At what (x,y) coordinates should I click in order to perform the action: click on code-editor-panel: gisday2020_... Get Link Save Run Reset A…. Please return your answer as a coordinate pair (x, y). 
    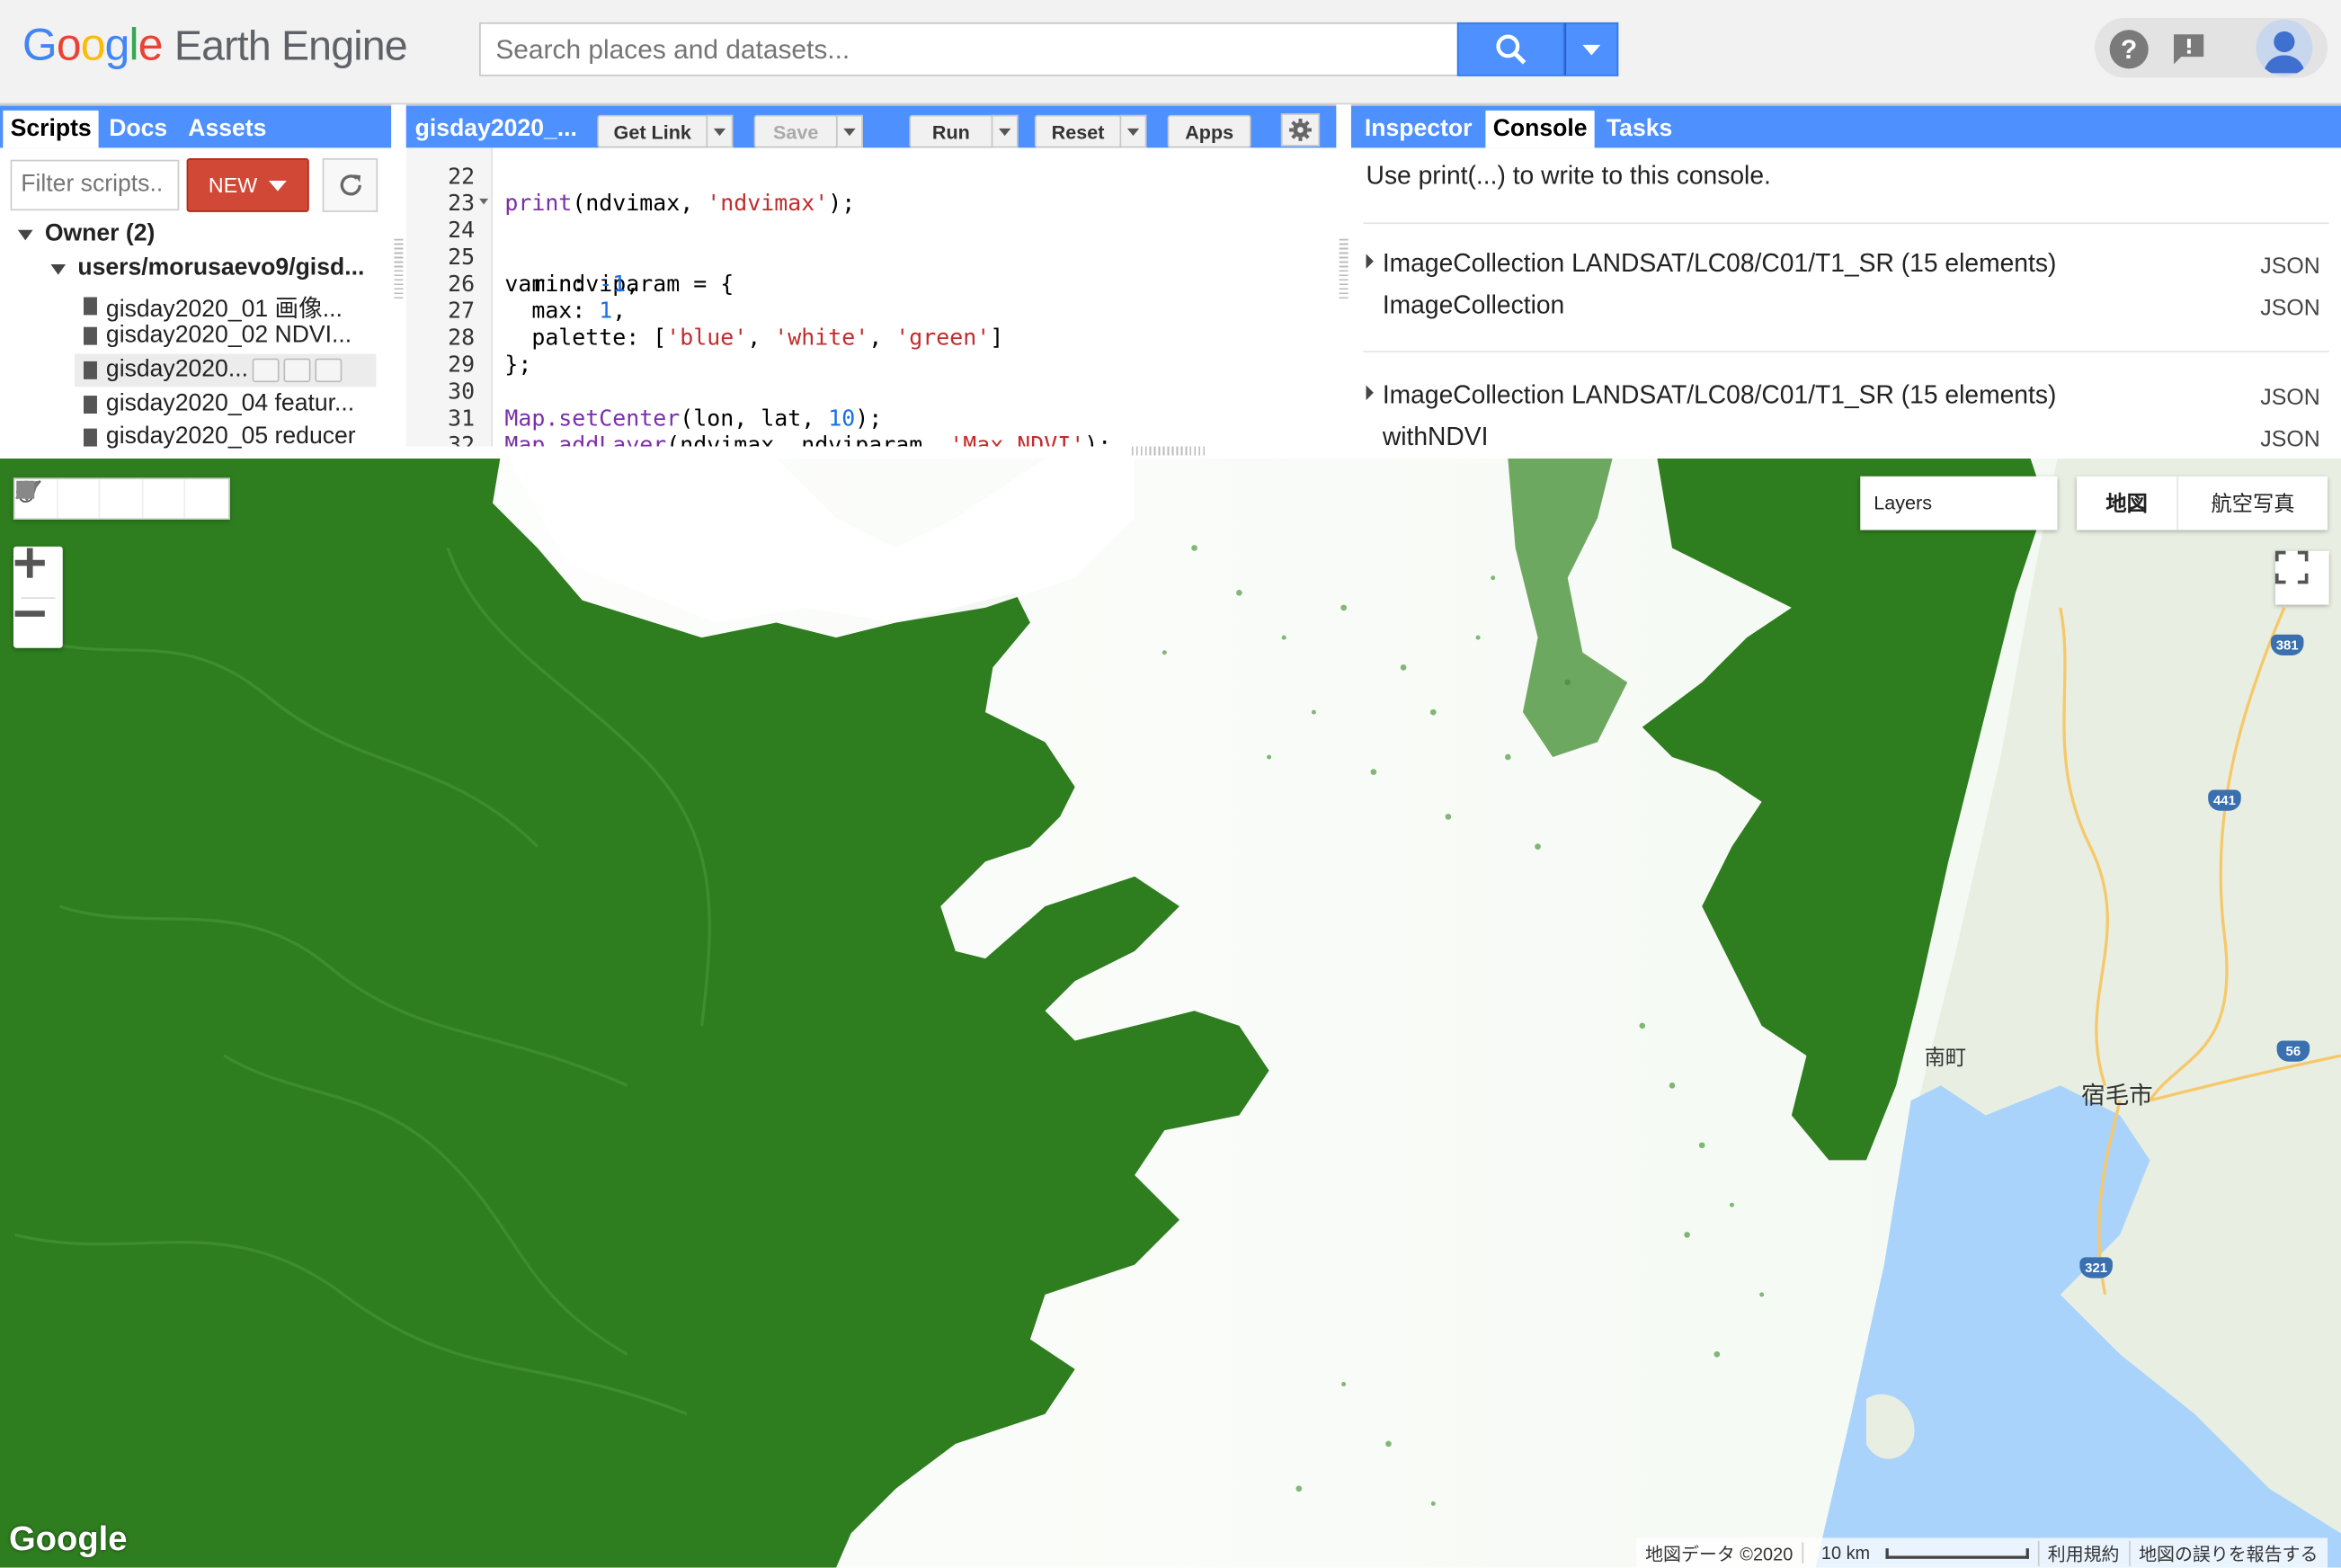
    Looking at the image, I should click on (871, 276).